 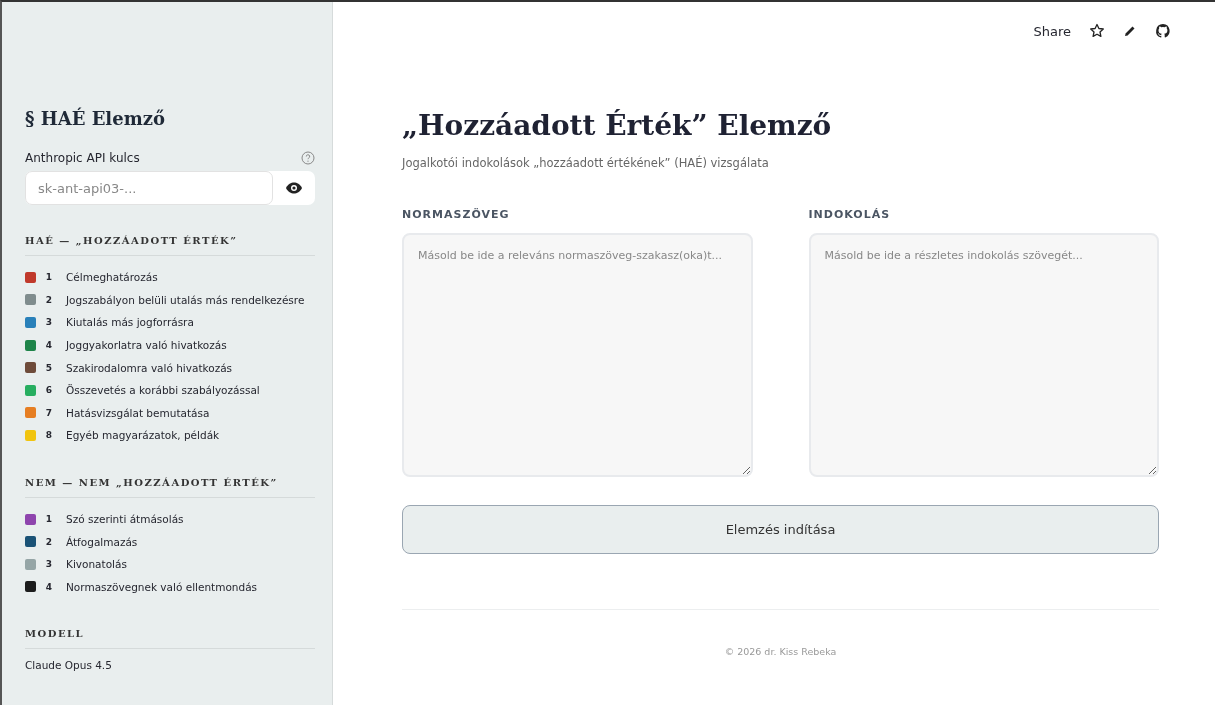 I want to click on eye-icon, so click(x=294, y=188).